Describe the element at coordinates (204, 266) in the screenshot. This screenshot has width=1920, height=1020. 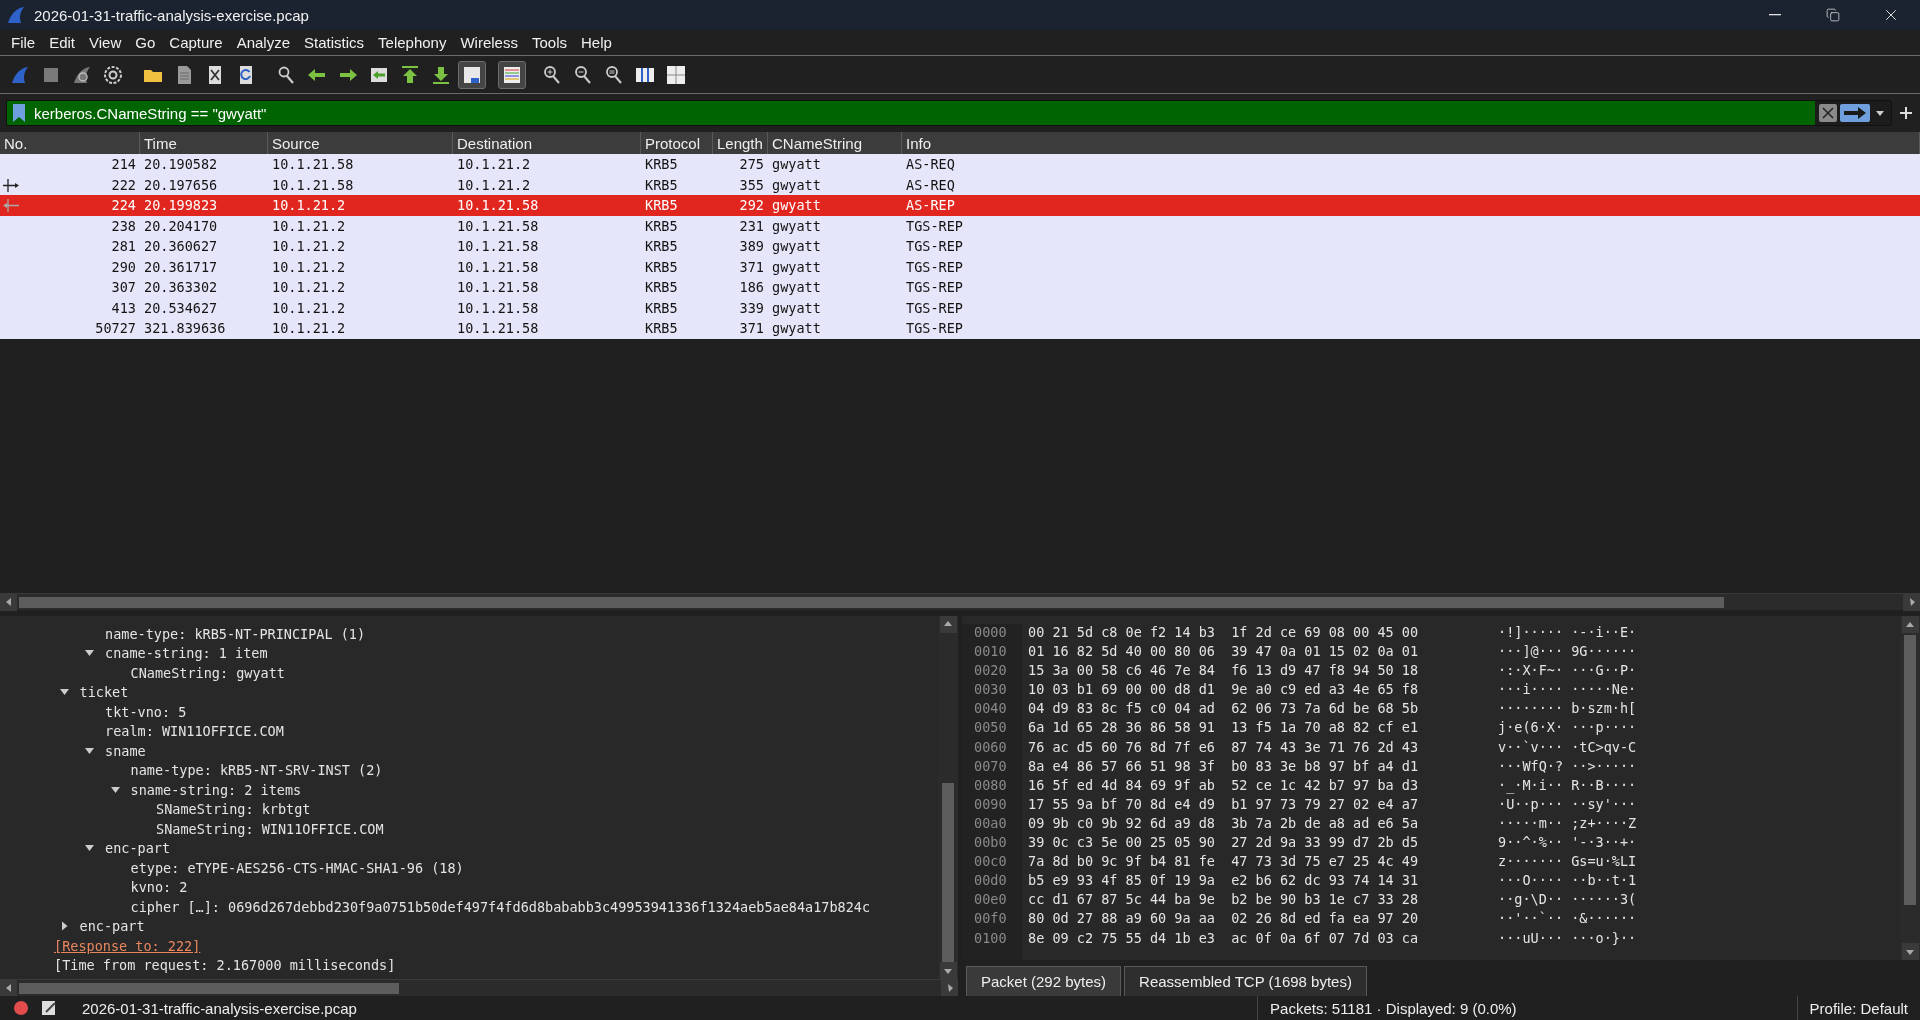
I see `table-cell: 20.361717` at that location.